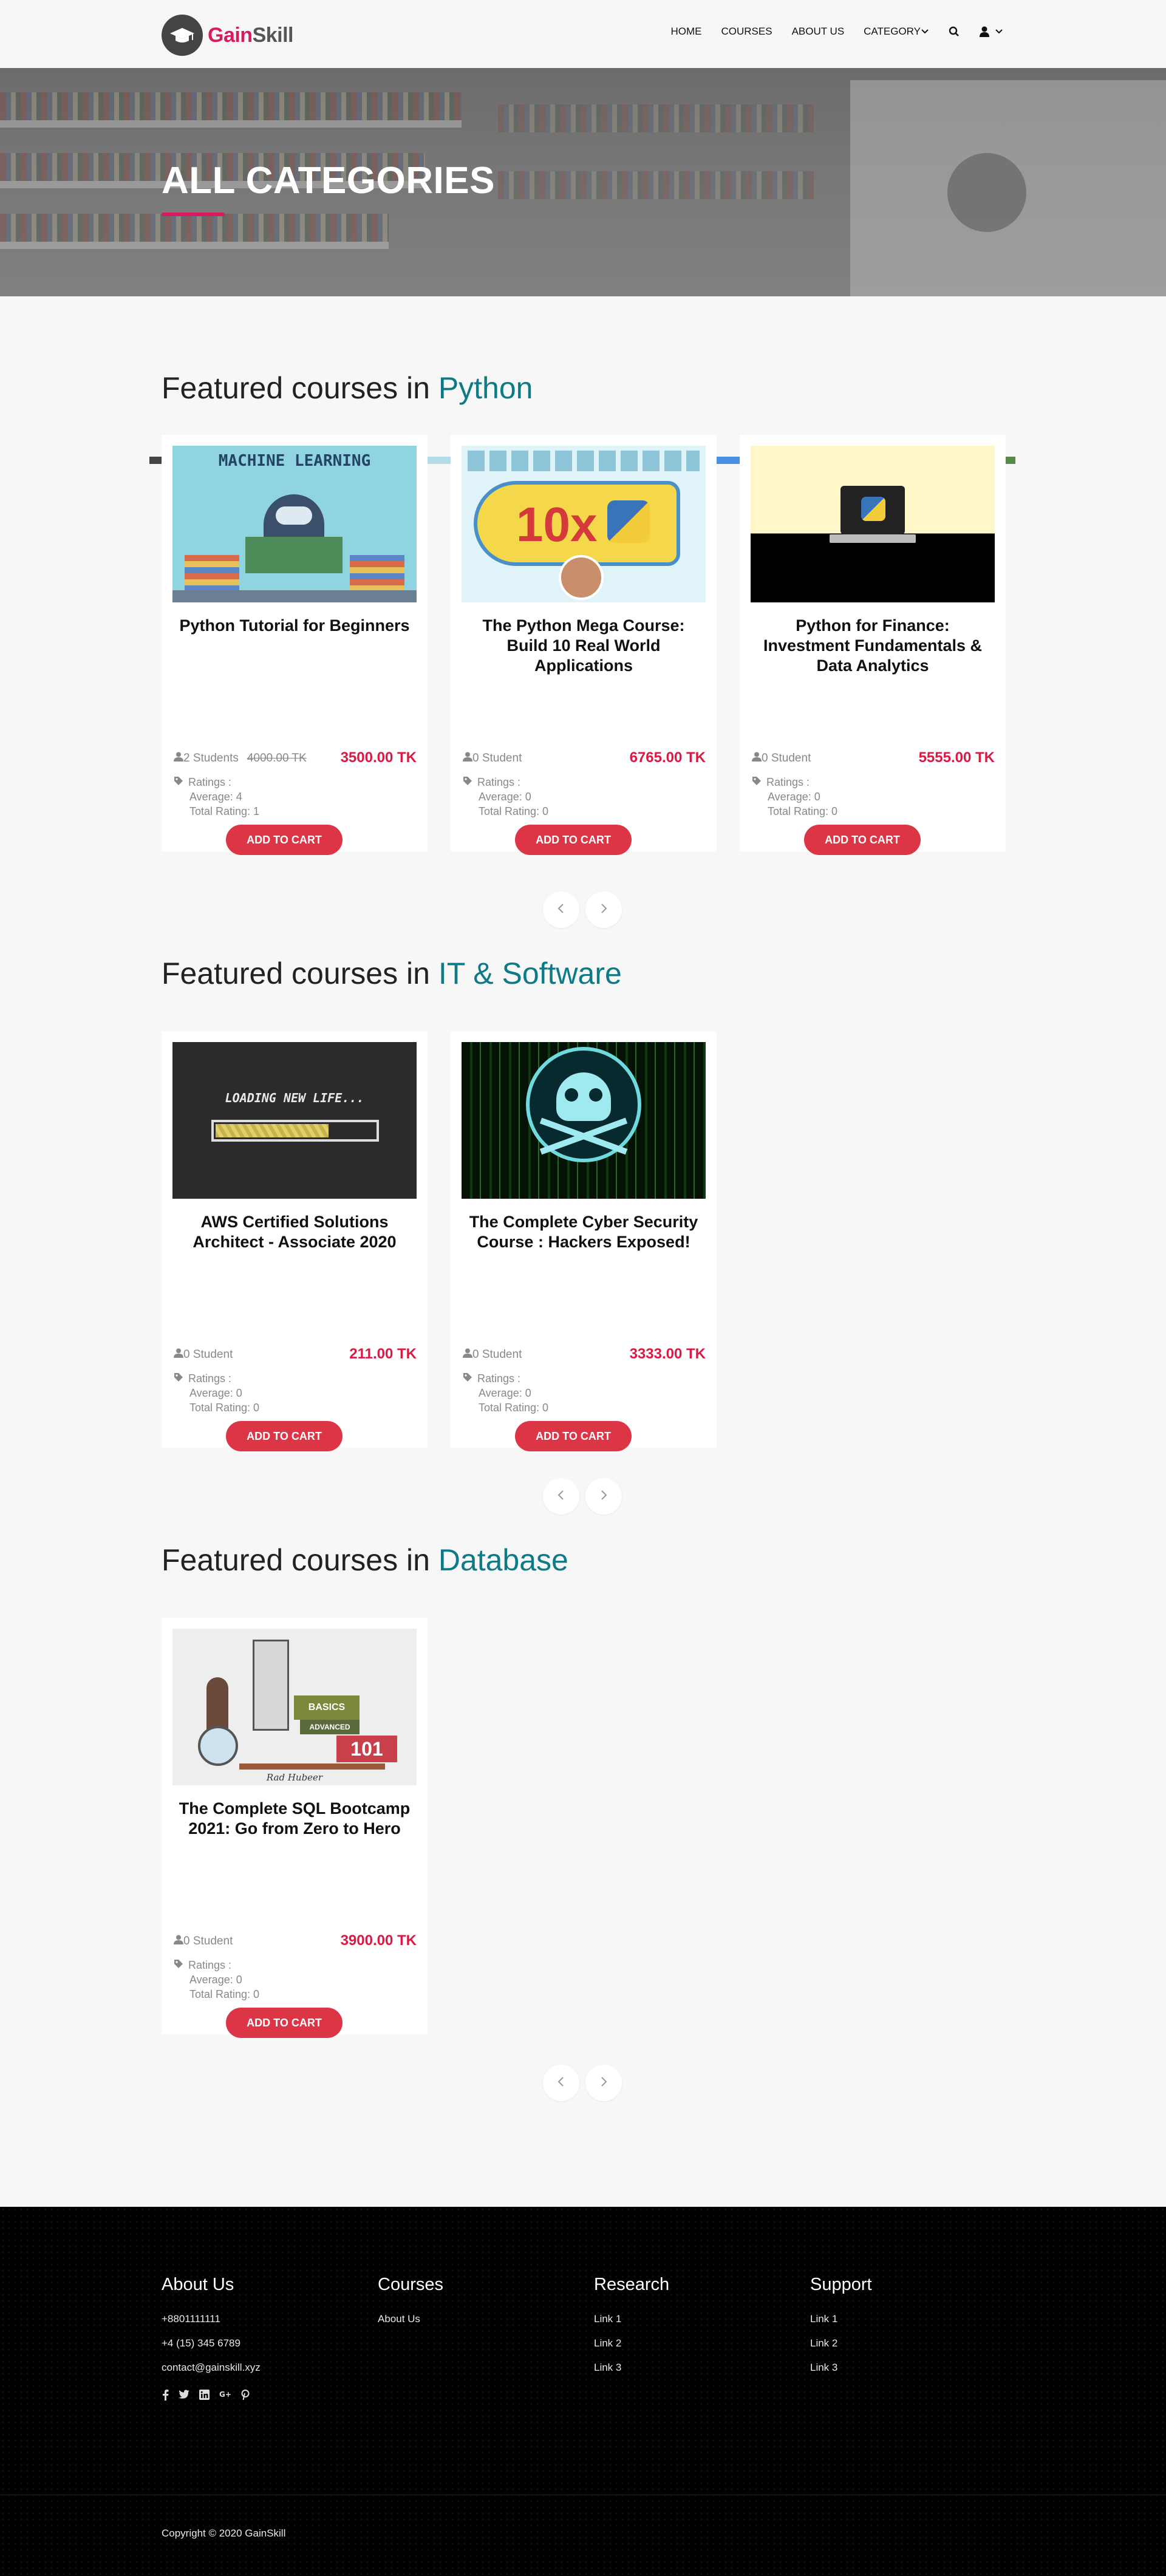 Image resolution: width=1166 pixels, height=2576 pixels. I want to click on user-menu-button, so click(991, 32).